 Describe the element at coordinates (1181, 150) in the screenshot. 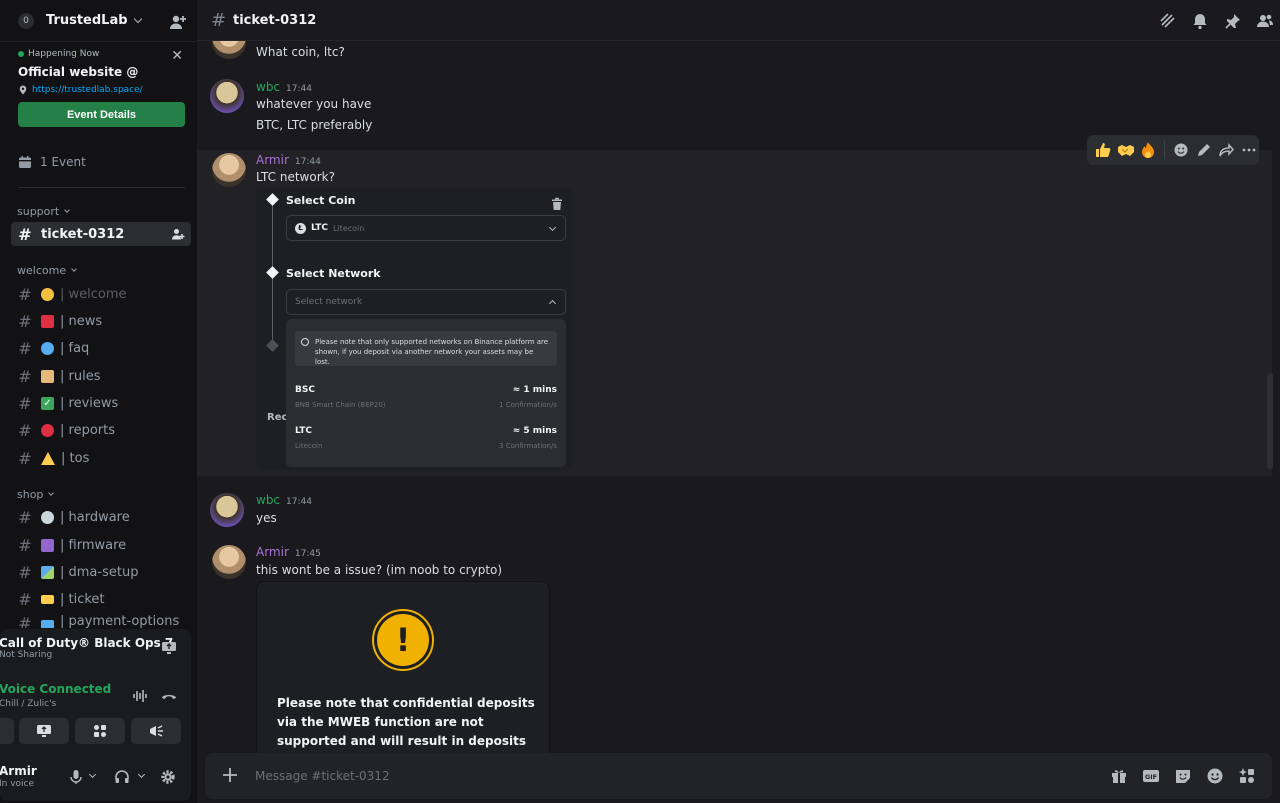

I see `add-reaction-icon` at that location.